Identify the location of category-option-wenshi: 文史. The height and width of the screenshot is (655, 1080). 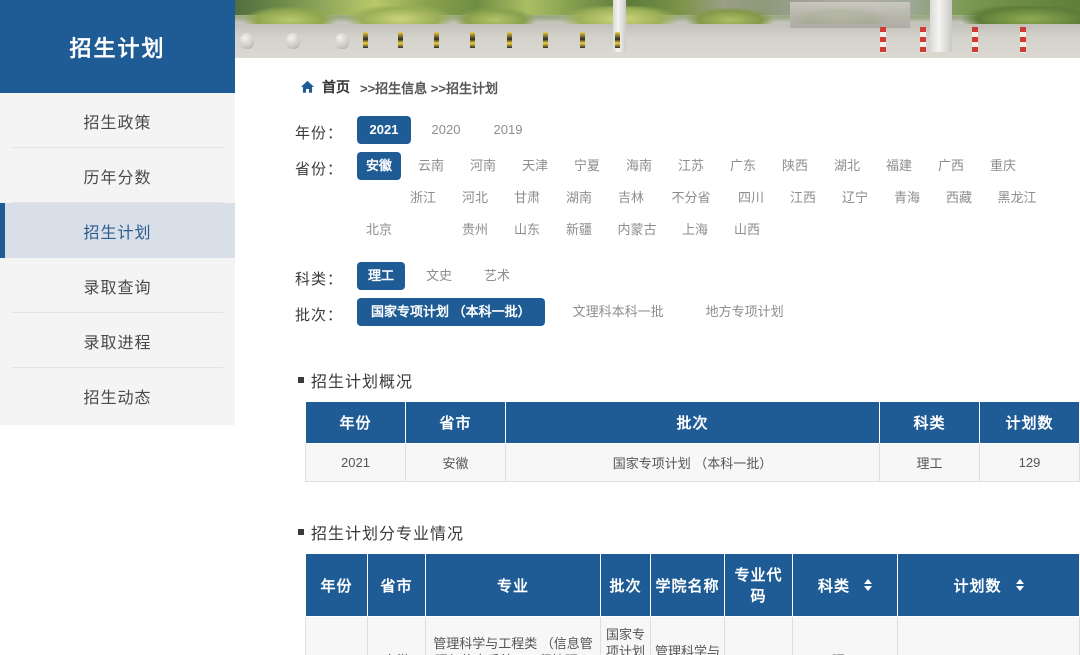
(439, 276).